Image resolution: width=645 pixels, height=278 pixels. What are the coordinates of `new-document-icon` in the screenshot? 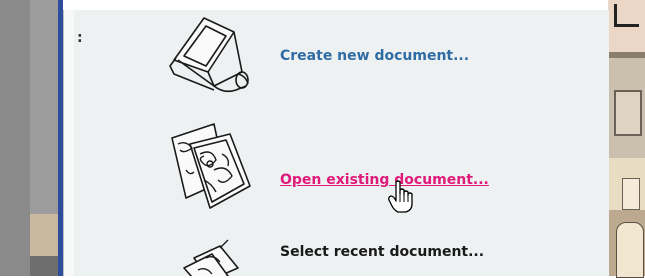 It's located at (209, 55).